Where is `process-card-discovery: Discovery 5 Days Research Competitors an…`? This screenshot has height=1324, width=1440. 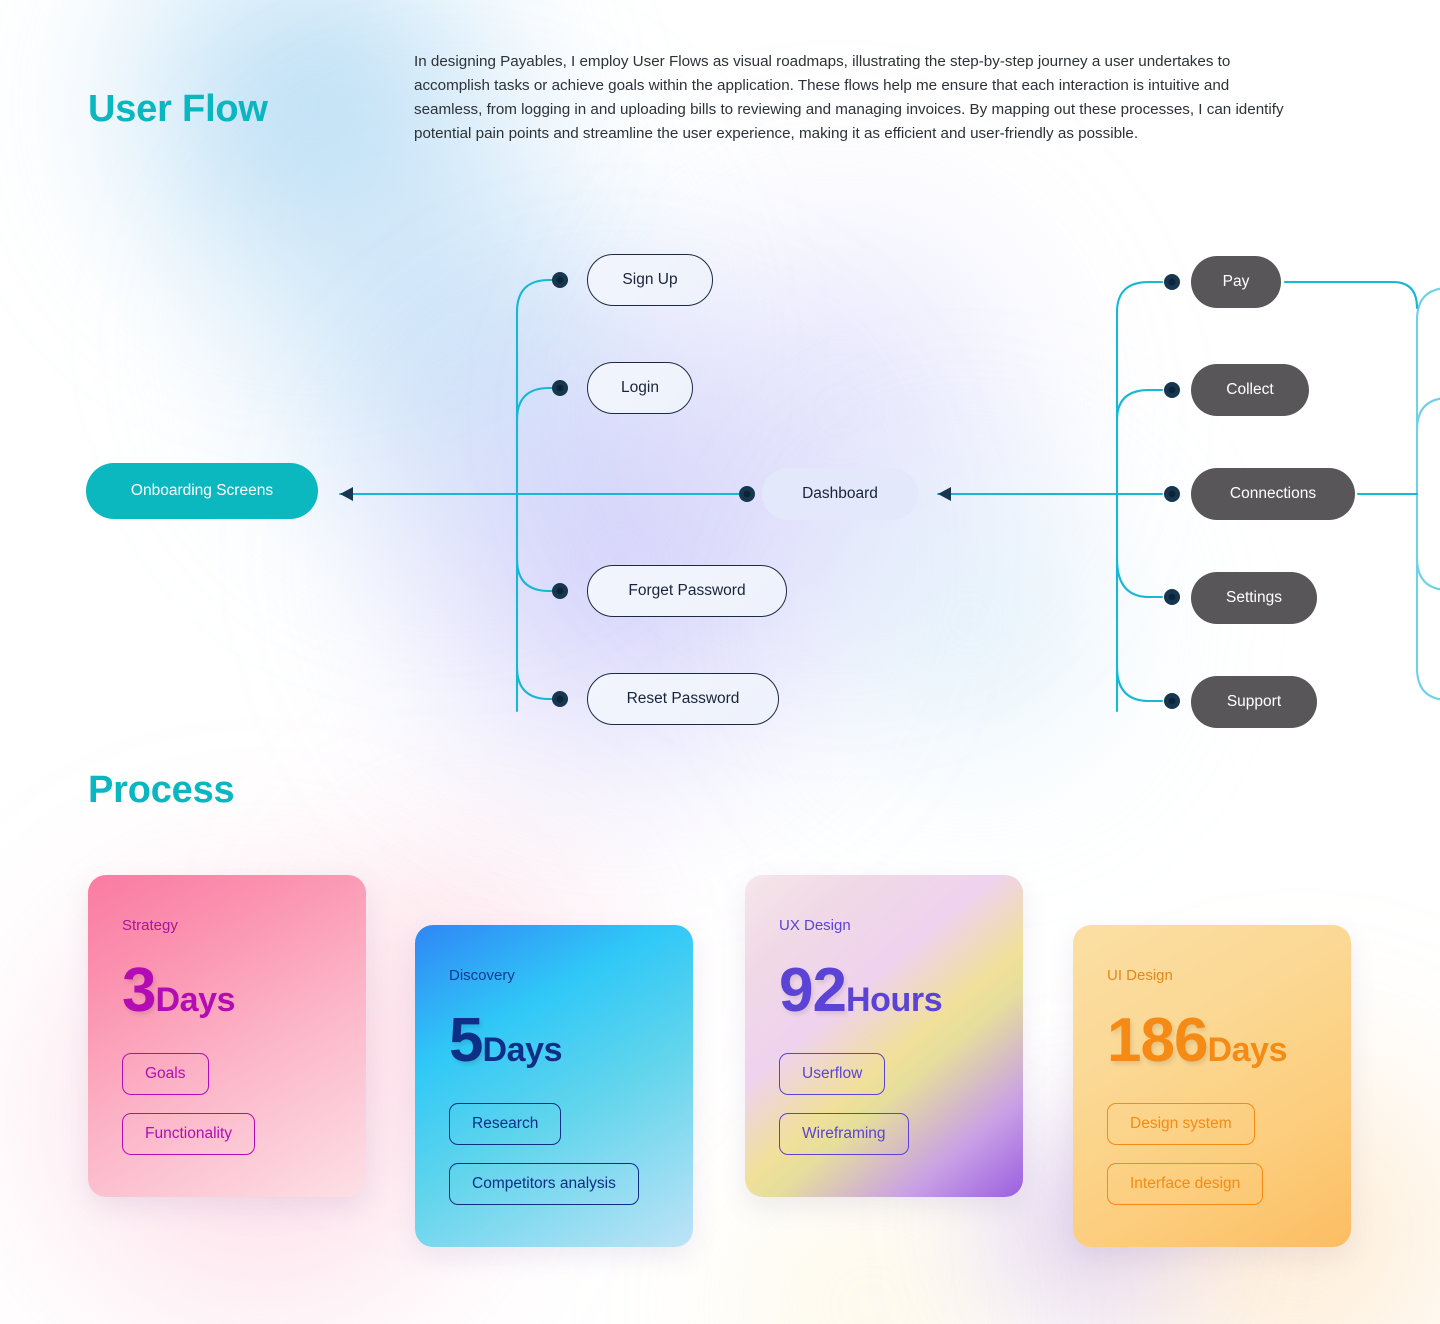
process-card-discovery: Discovery 5 Days Research Competitors an… is located at coordinates (554, 1086).